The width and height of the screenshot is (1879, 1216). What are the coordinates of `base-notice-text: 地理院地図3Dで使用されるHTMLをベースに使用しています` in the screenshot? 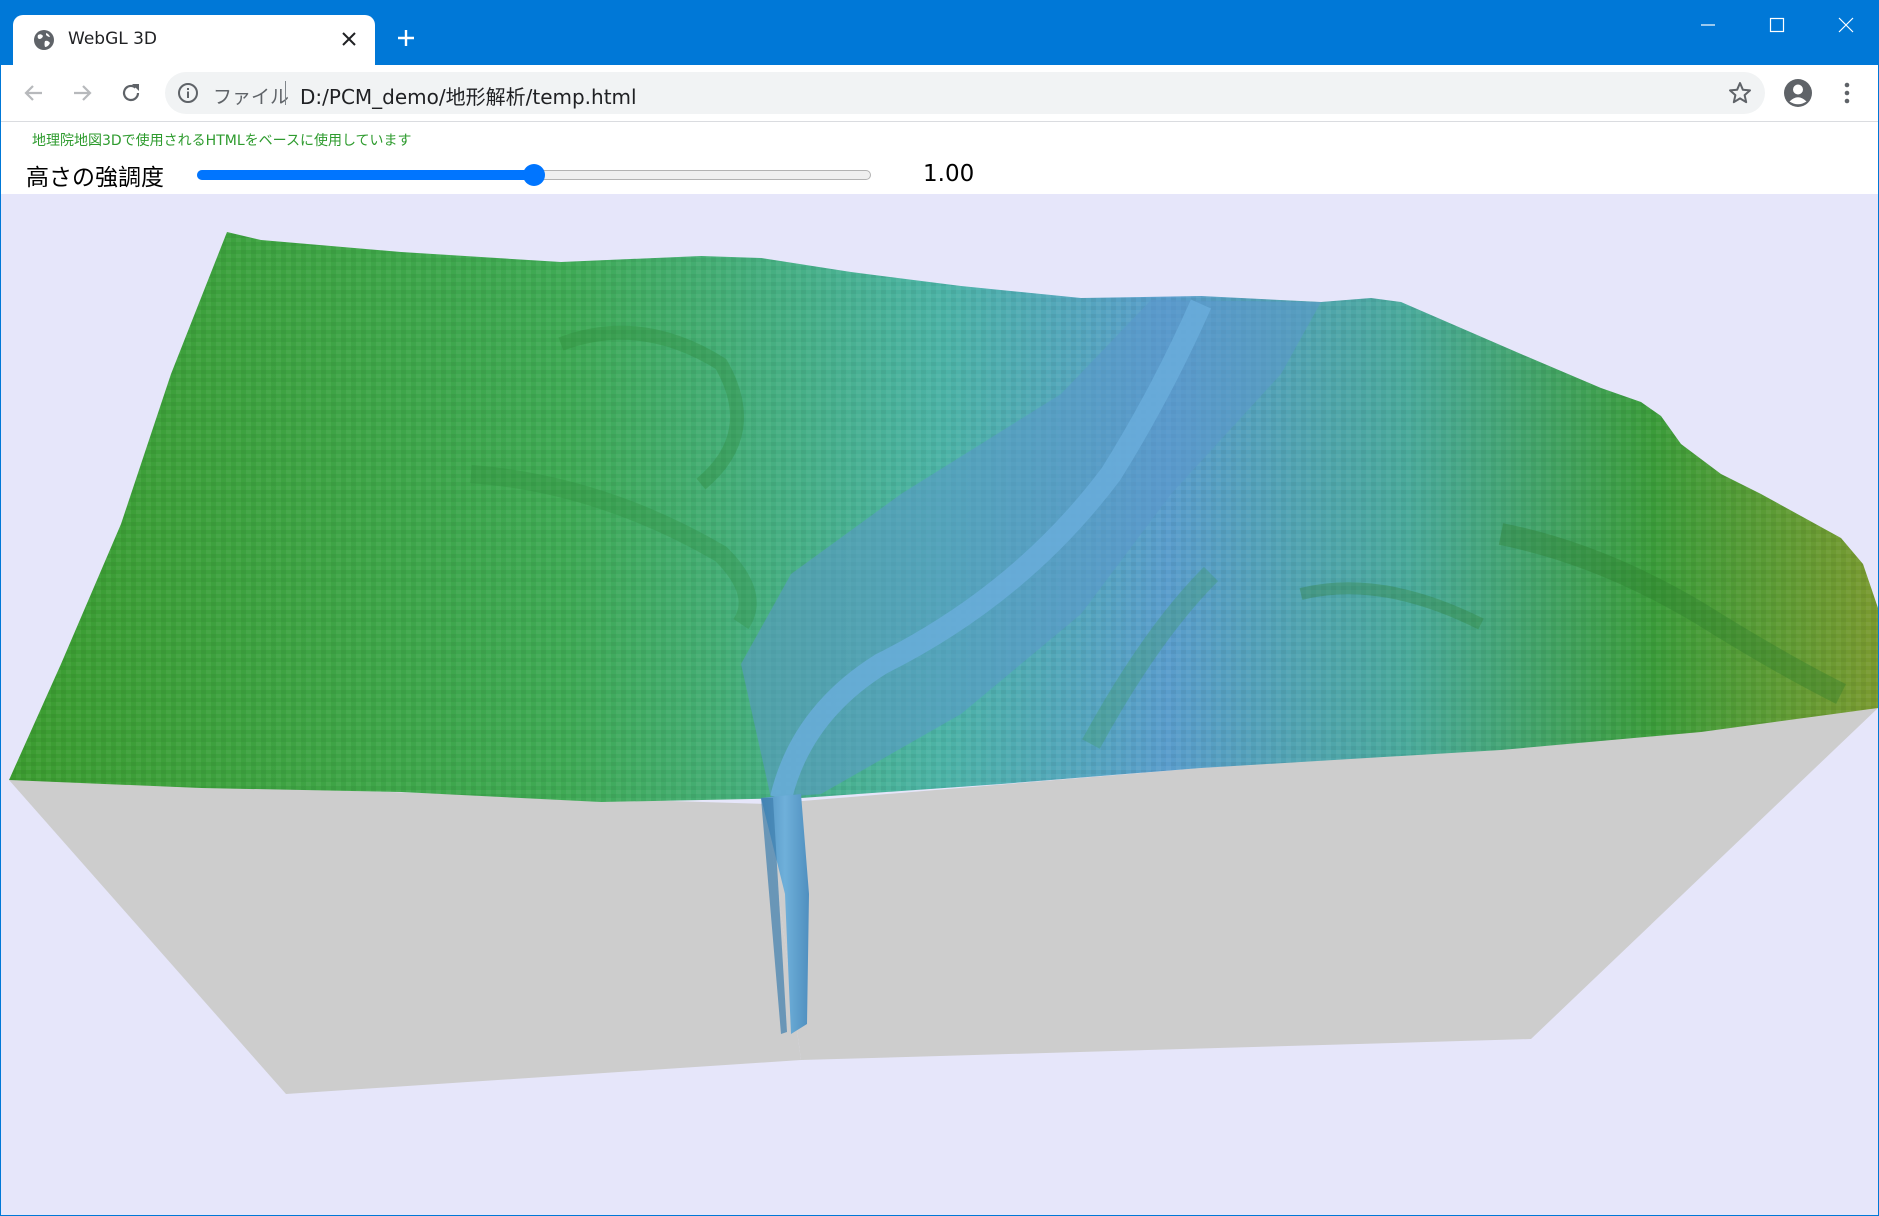 It's located at (222, 141).